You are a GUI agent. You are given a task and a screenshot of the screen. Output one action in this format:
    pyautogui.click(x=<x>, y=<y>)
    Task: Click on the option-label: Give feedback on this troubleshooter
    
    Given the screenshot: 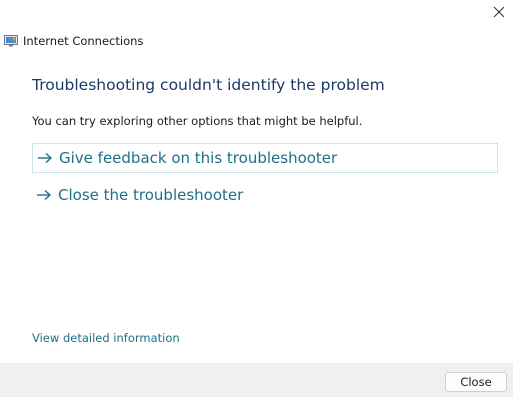 What is the action you would take?
    pyautogui.click(x=198, y=158)
    